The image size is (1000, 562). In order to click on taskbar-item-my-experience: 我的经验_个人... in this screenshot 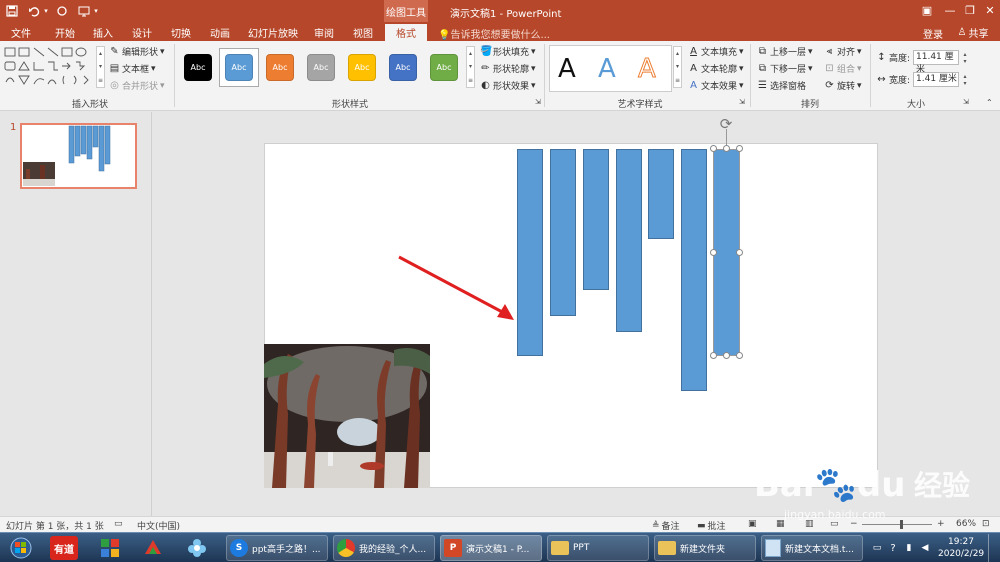, I will do `click(384, 548)`.